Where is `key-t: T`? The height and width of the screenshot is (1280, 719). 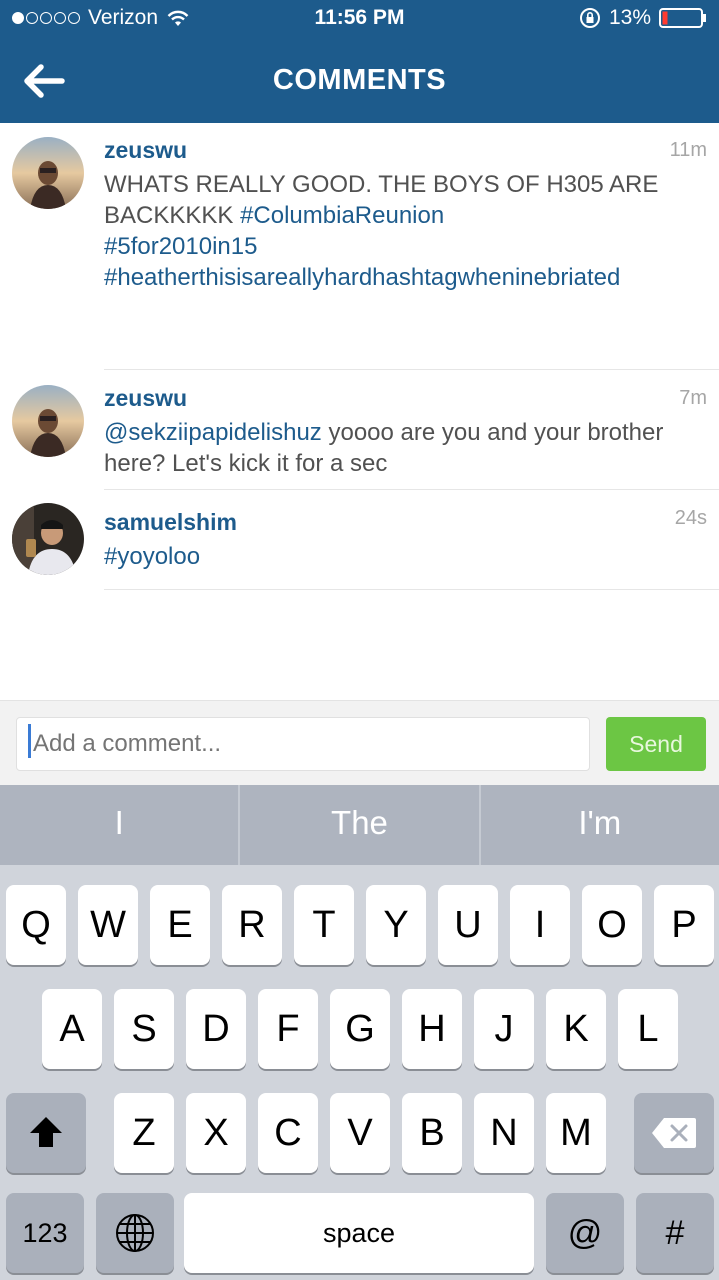 key-t: T is located at coordinates (324, 925).